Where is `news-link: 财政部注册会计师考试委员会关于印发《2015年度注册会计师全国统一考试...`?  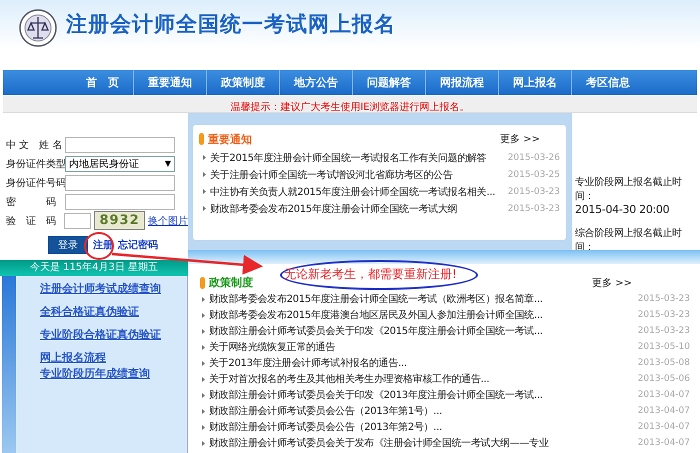 news-link: 财政部注册会计师考试委员会关于印发《2015年度注册会计师全国统一考试... is located at coordinates (421, 331).